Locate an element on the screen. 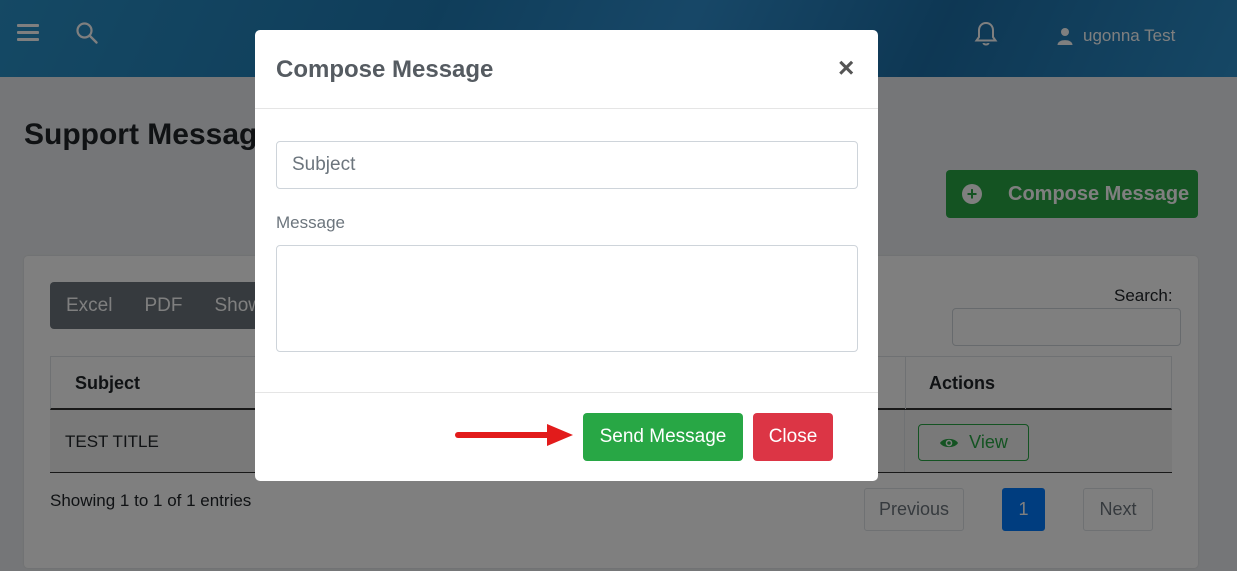  subject-input: Subject is located at coordinates (567, 165).